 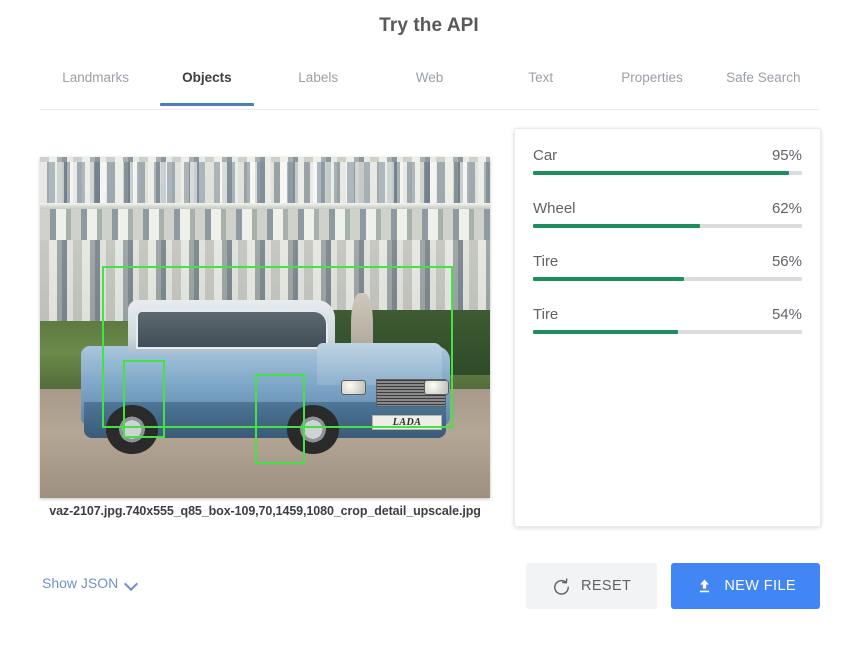 What do you see at coordinates (80, 583) in the screenshot?
I see `show-json-label: Show JSON` at bounding box center [80, 583].